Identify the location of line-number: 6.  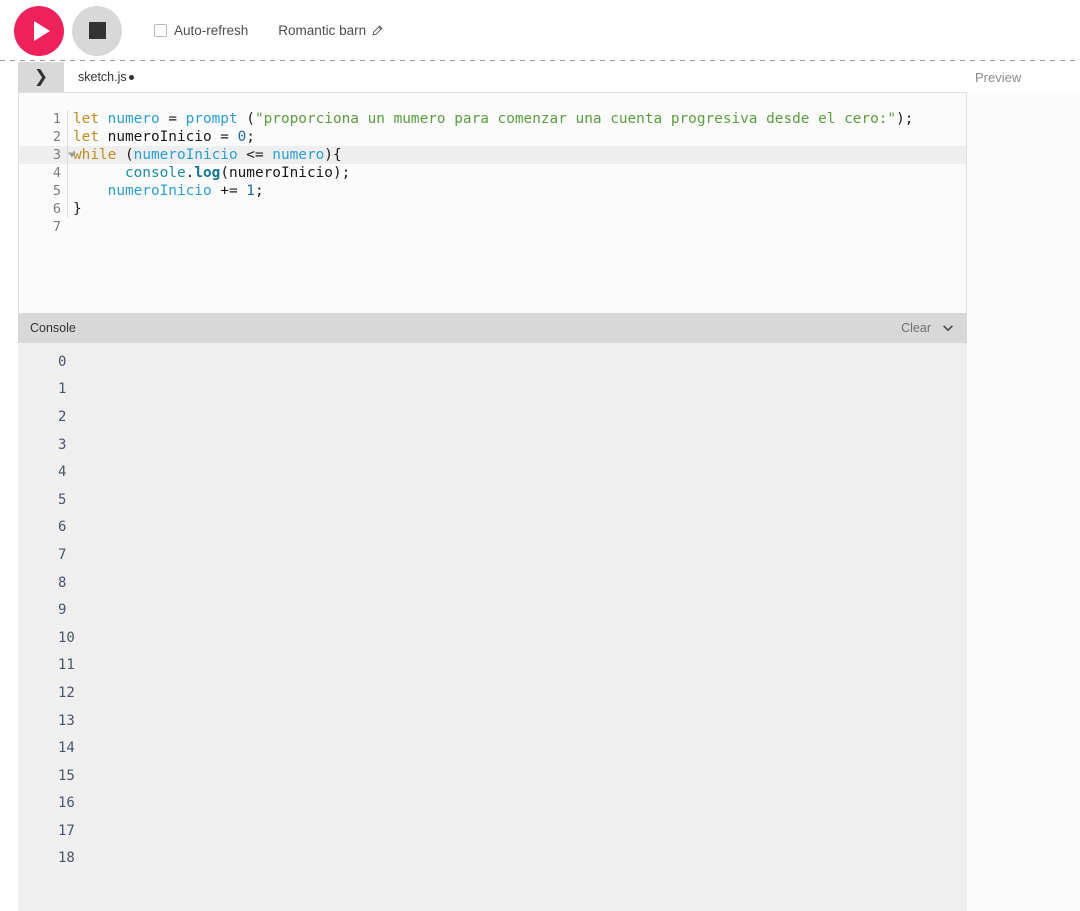
(56, 209).